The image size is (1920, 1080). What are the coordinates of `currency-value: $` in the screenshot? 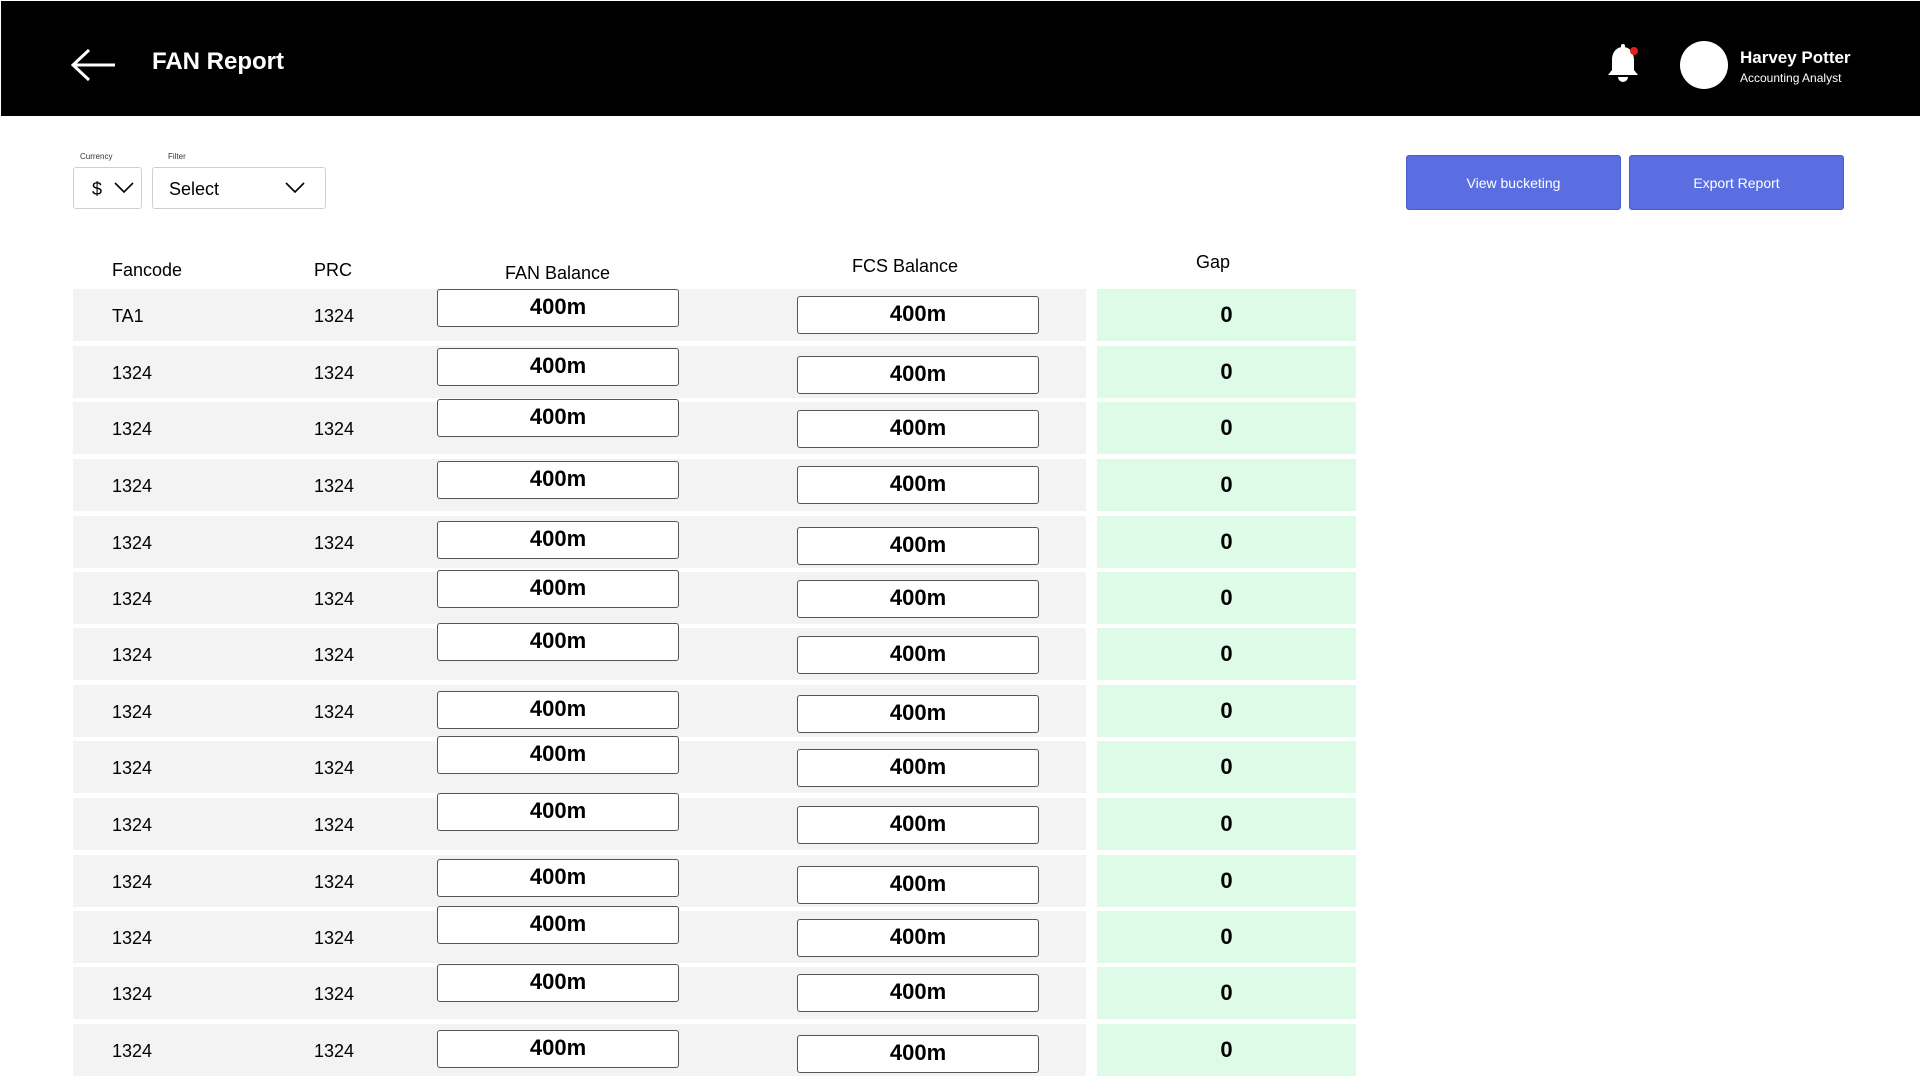 It's located at (97, 189).